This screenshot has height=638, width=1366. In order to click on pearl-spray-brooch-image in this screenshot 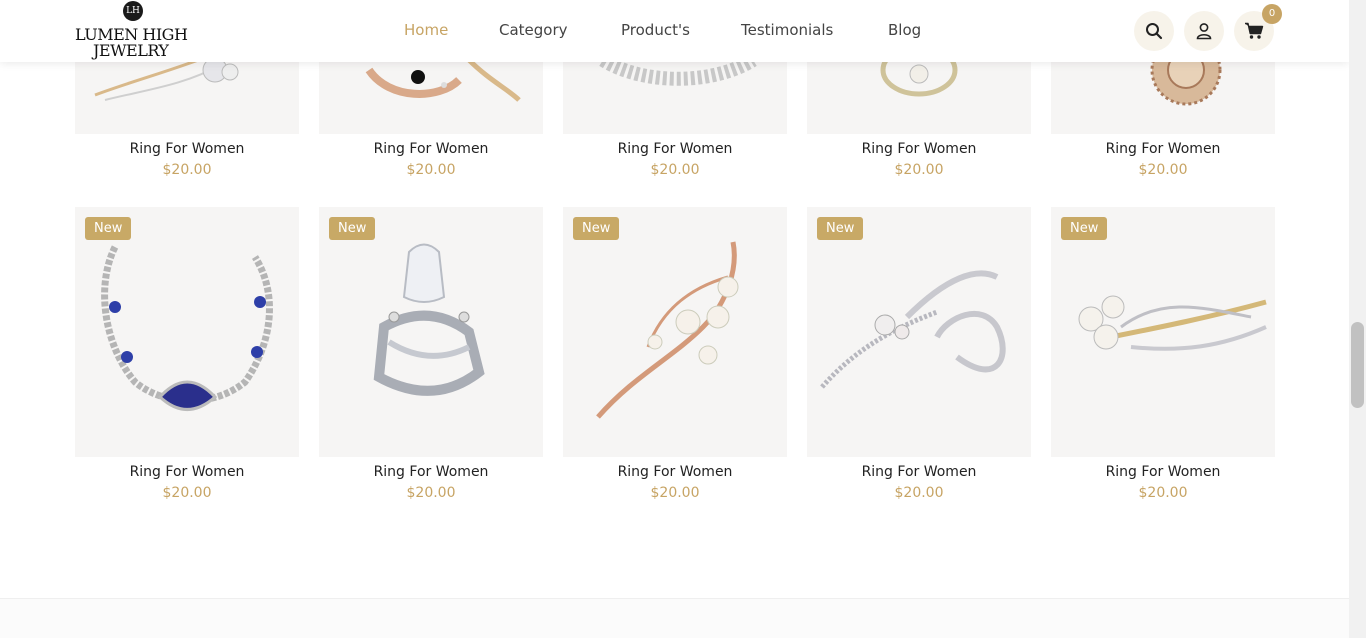, I will do `click(1172, 323)`.